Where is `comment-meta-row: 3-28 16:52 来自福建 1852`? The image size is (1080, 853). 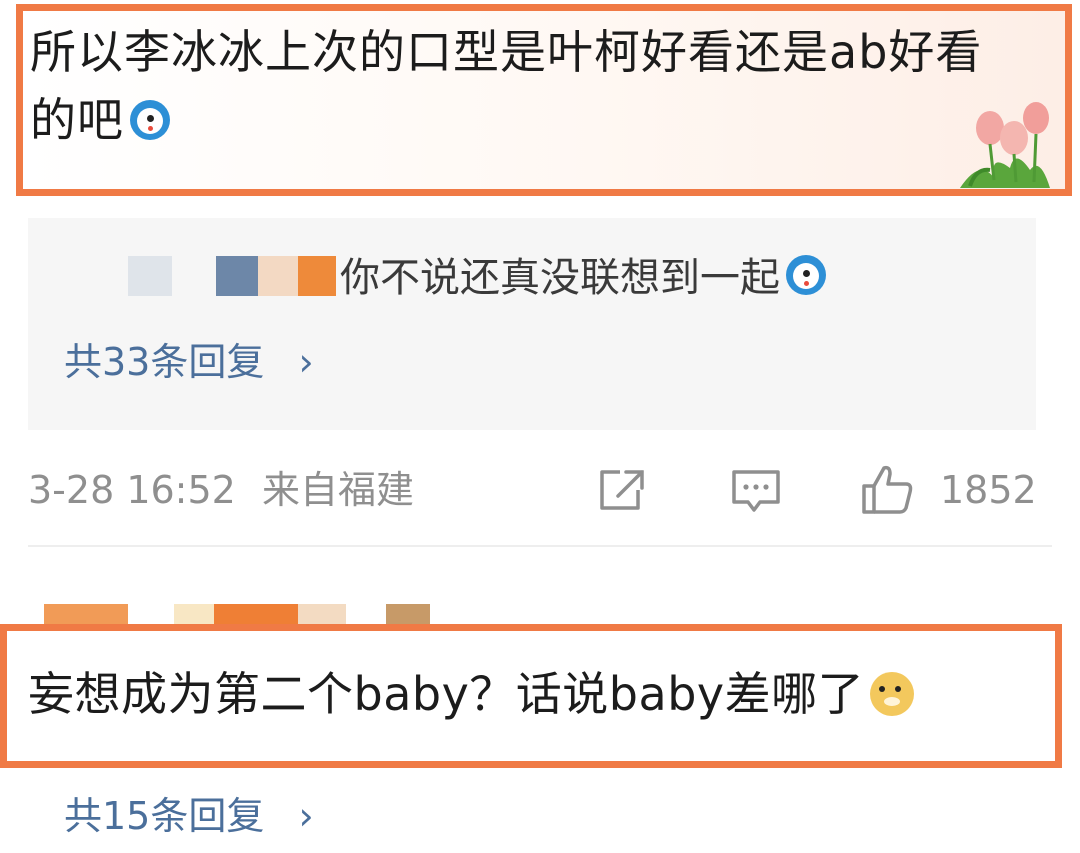 comment-meta-row: 3-28 16:52 来自福建 1852 is located at coordinates (538, 490).